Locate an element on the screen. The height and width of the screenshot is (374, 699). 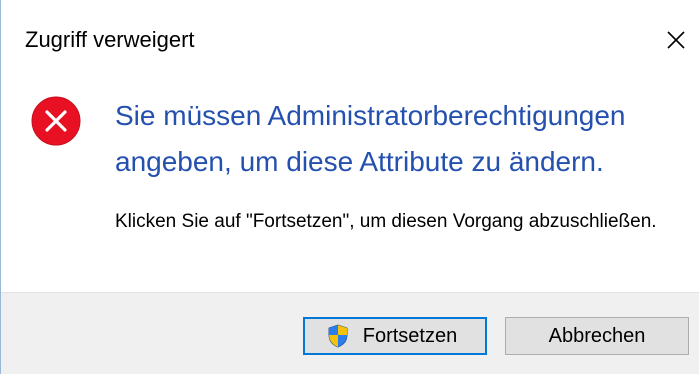
close-button is located at coordinates (676, 40).